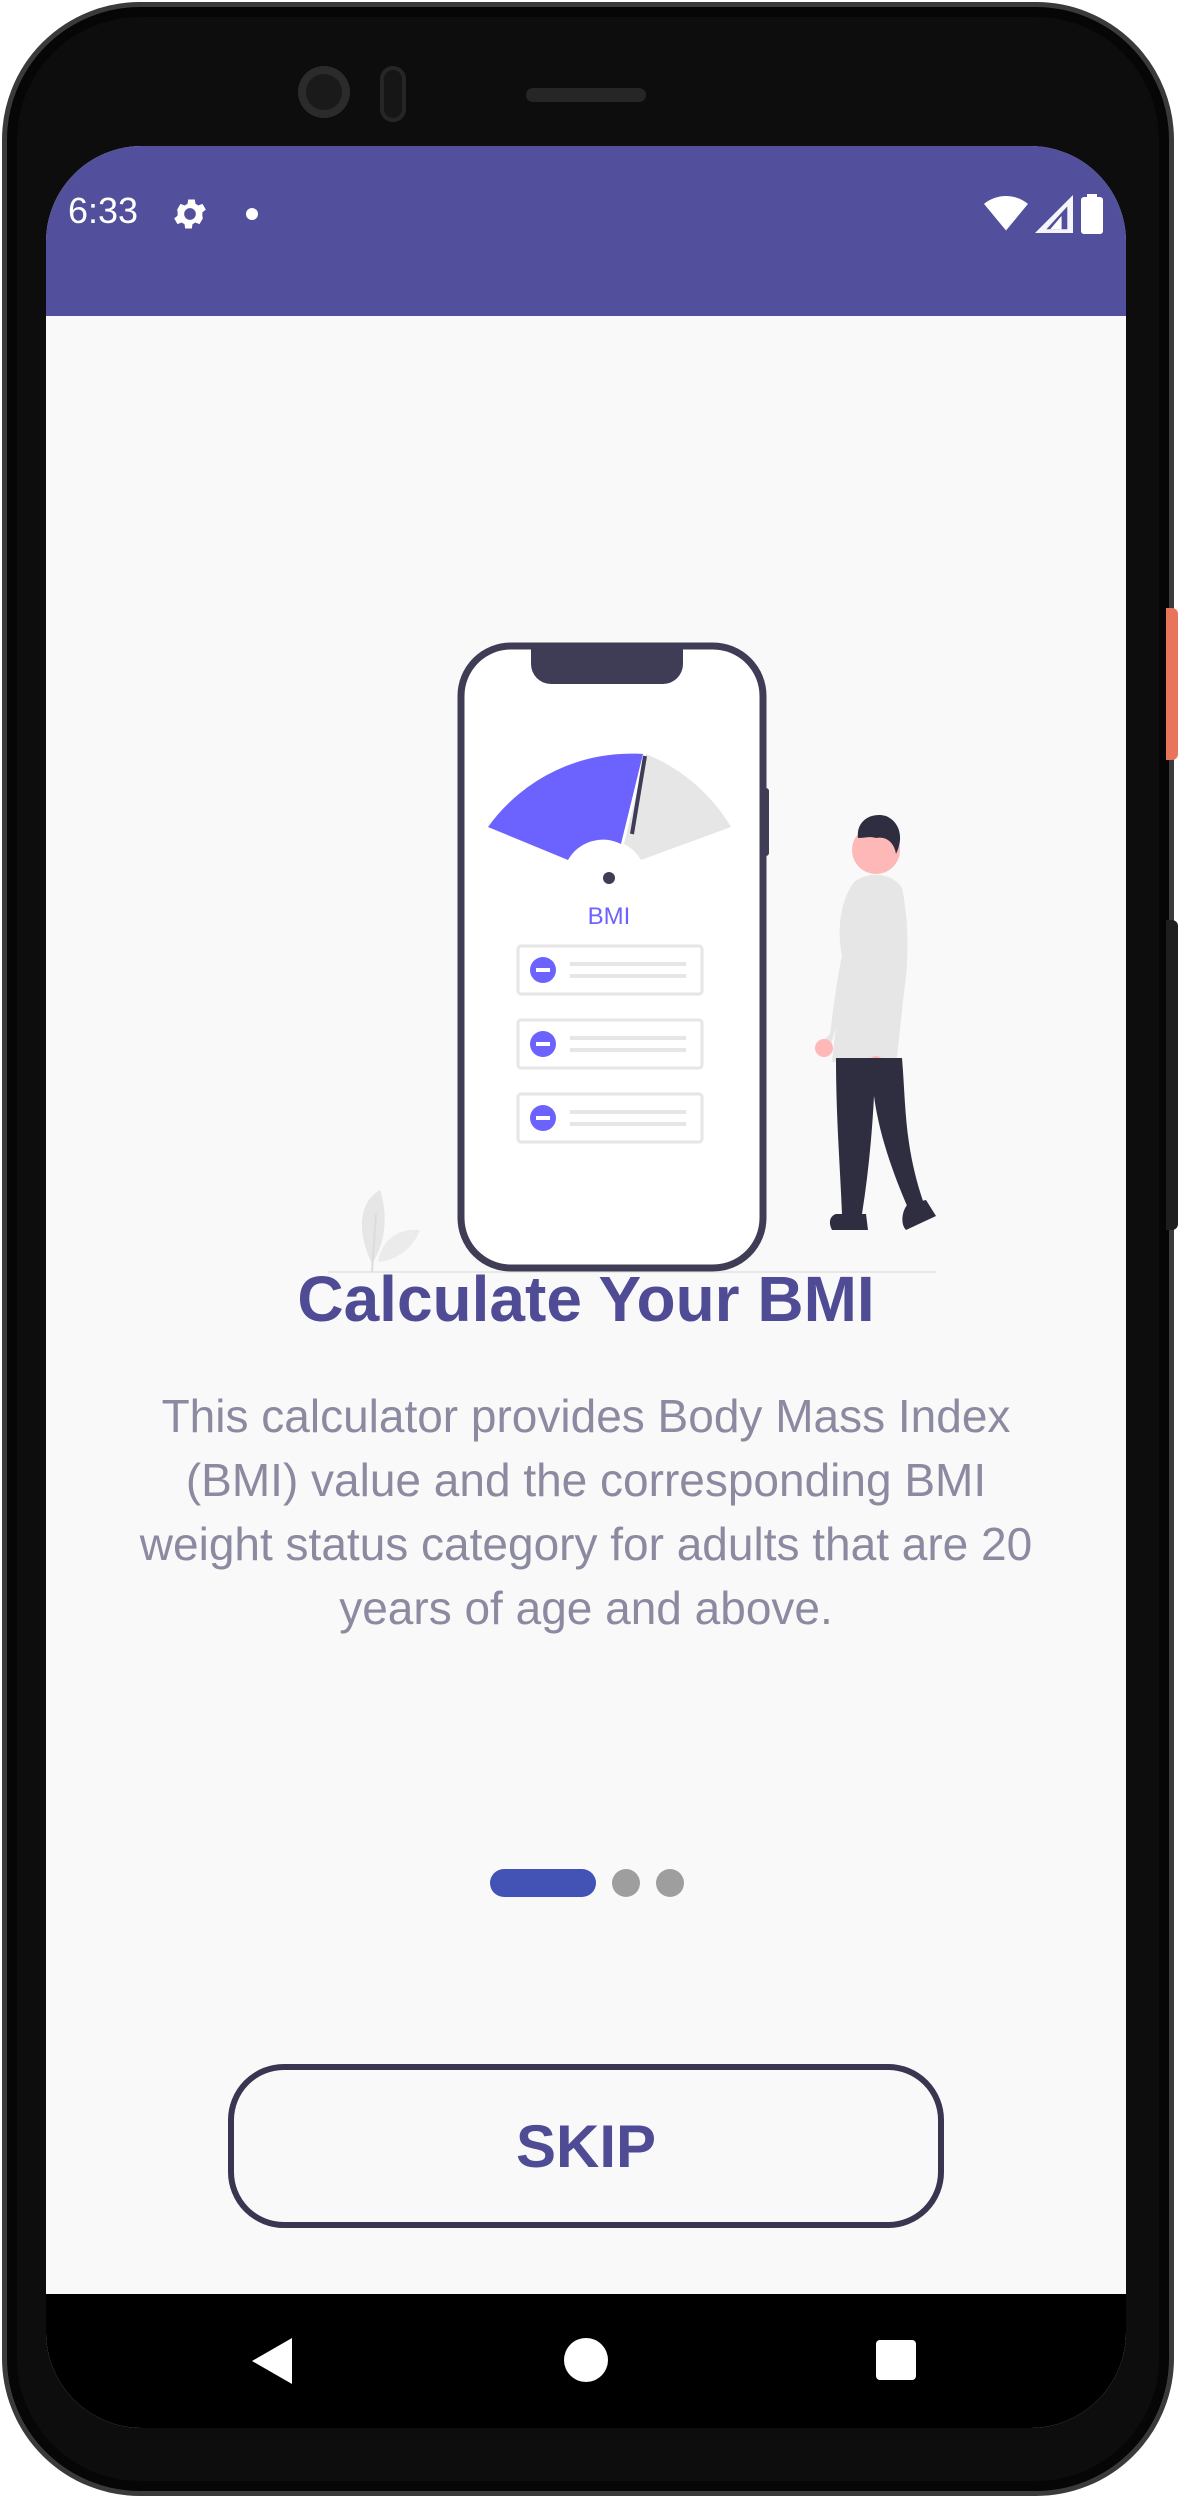 This screenshot has width=1178, height=2498. I want to click on status-time: 6:33, so click(103, 210).